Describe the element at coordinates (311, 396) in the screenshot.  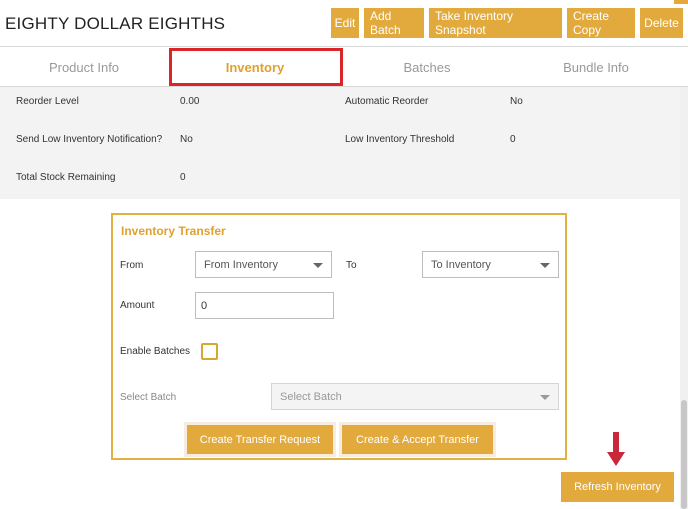
I see `select-batch-placeholder: Select Batch` at that location.